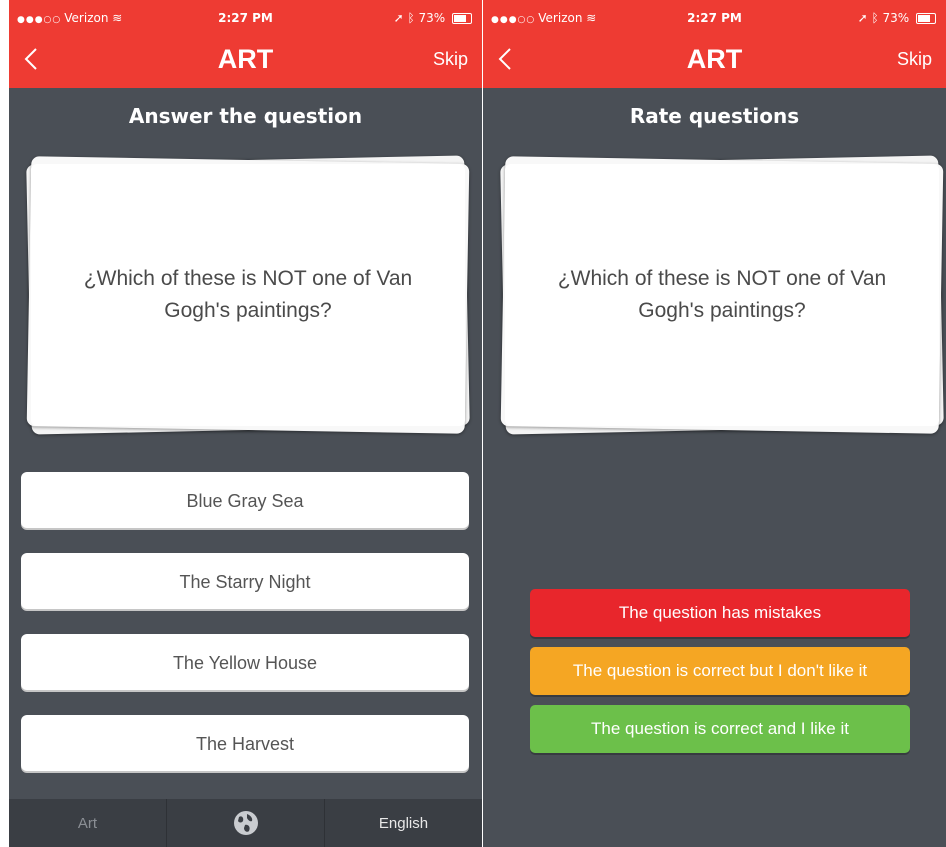  Describe the element at coordinates (720, 729) in the screenshot. I see `rate-like-button: The question is correct and I like it` at that location.